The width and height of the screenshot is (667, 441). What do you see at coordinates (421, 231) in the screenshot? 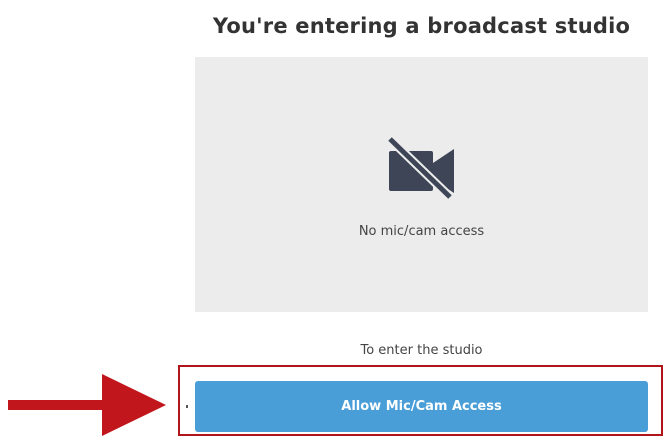
I see `no-access-message: No mic/cam access` at bounding box center [421, 231].